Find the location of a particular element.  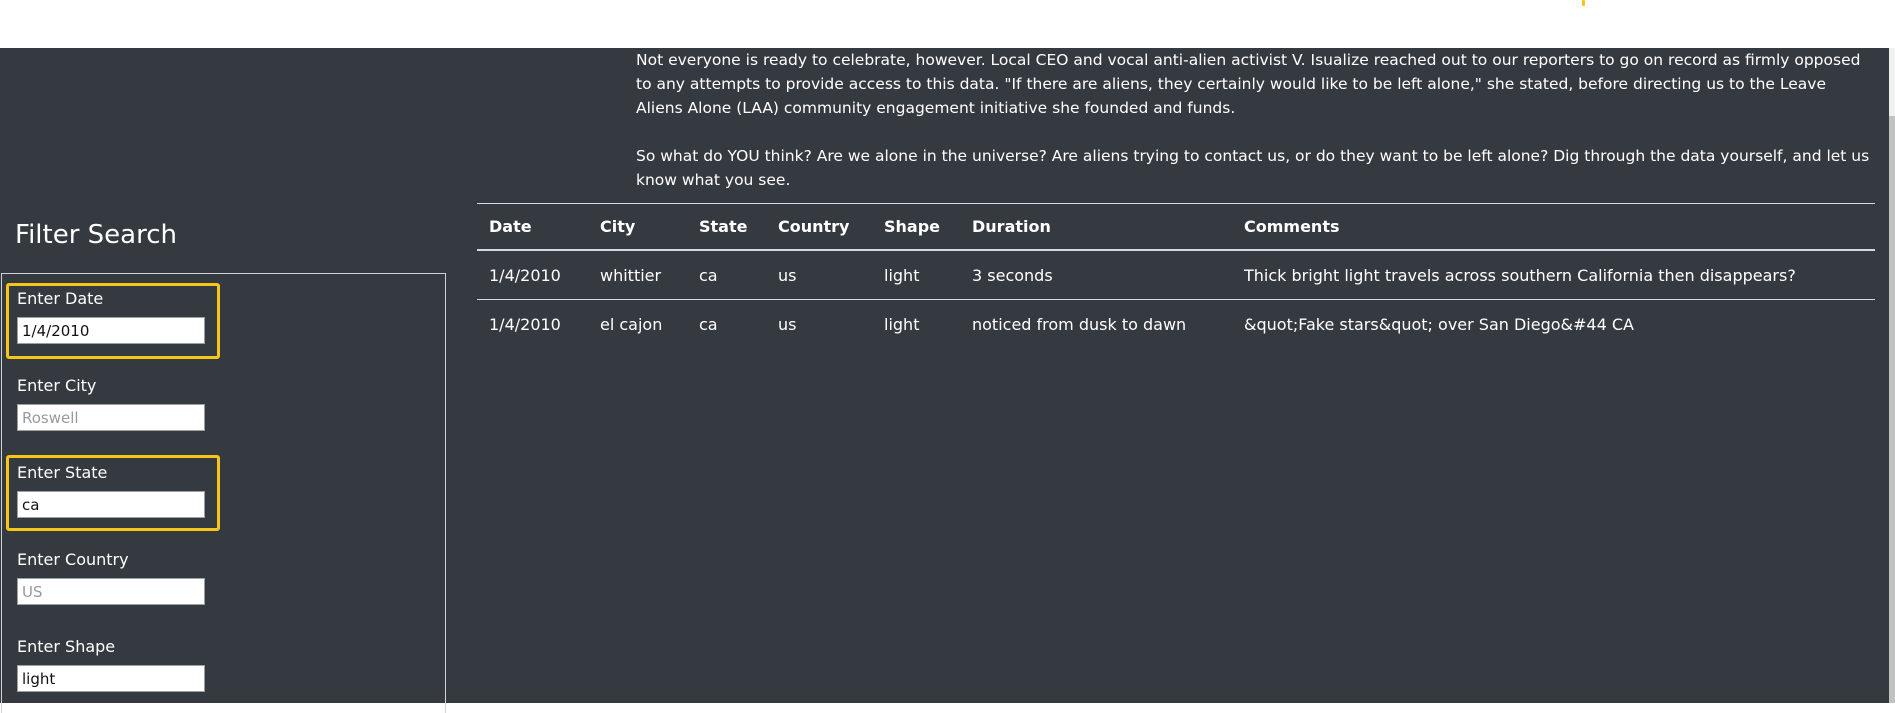

column-header: State is located at coordinates (723, 226).